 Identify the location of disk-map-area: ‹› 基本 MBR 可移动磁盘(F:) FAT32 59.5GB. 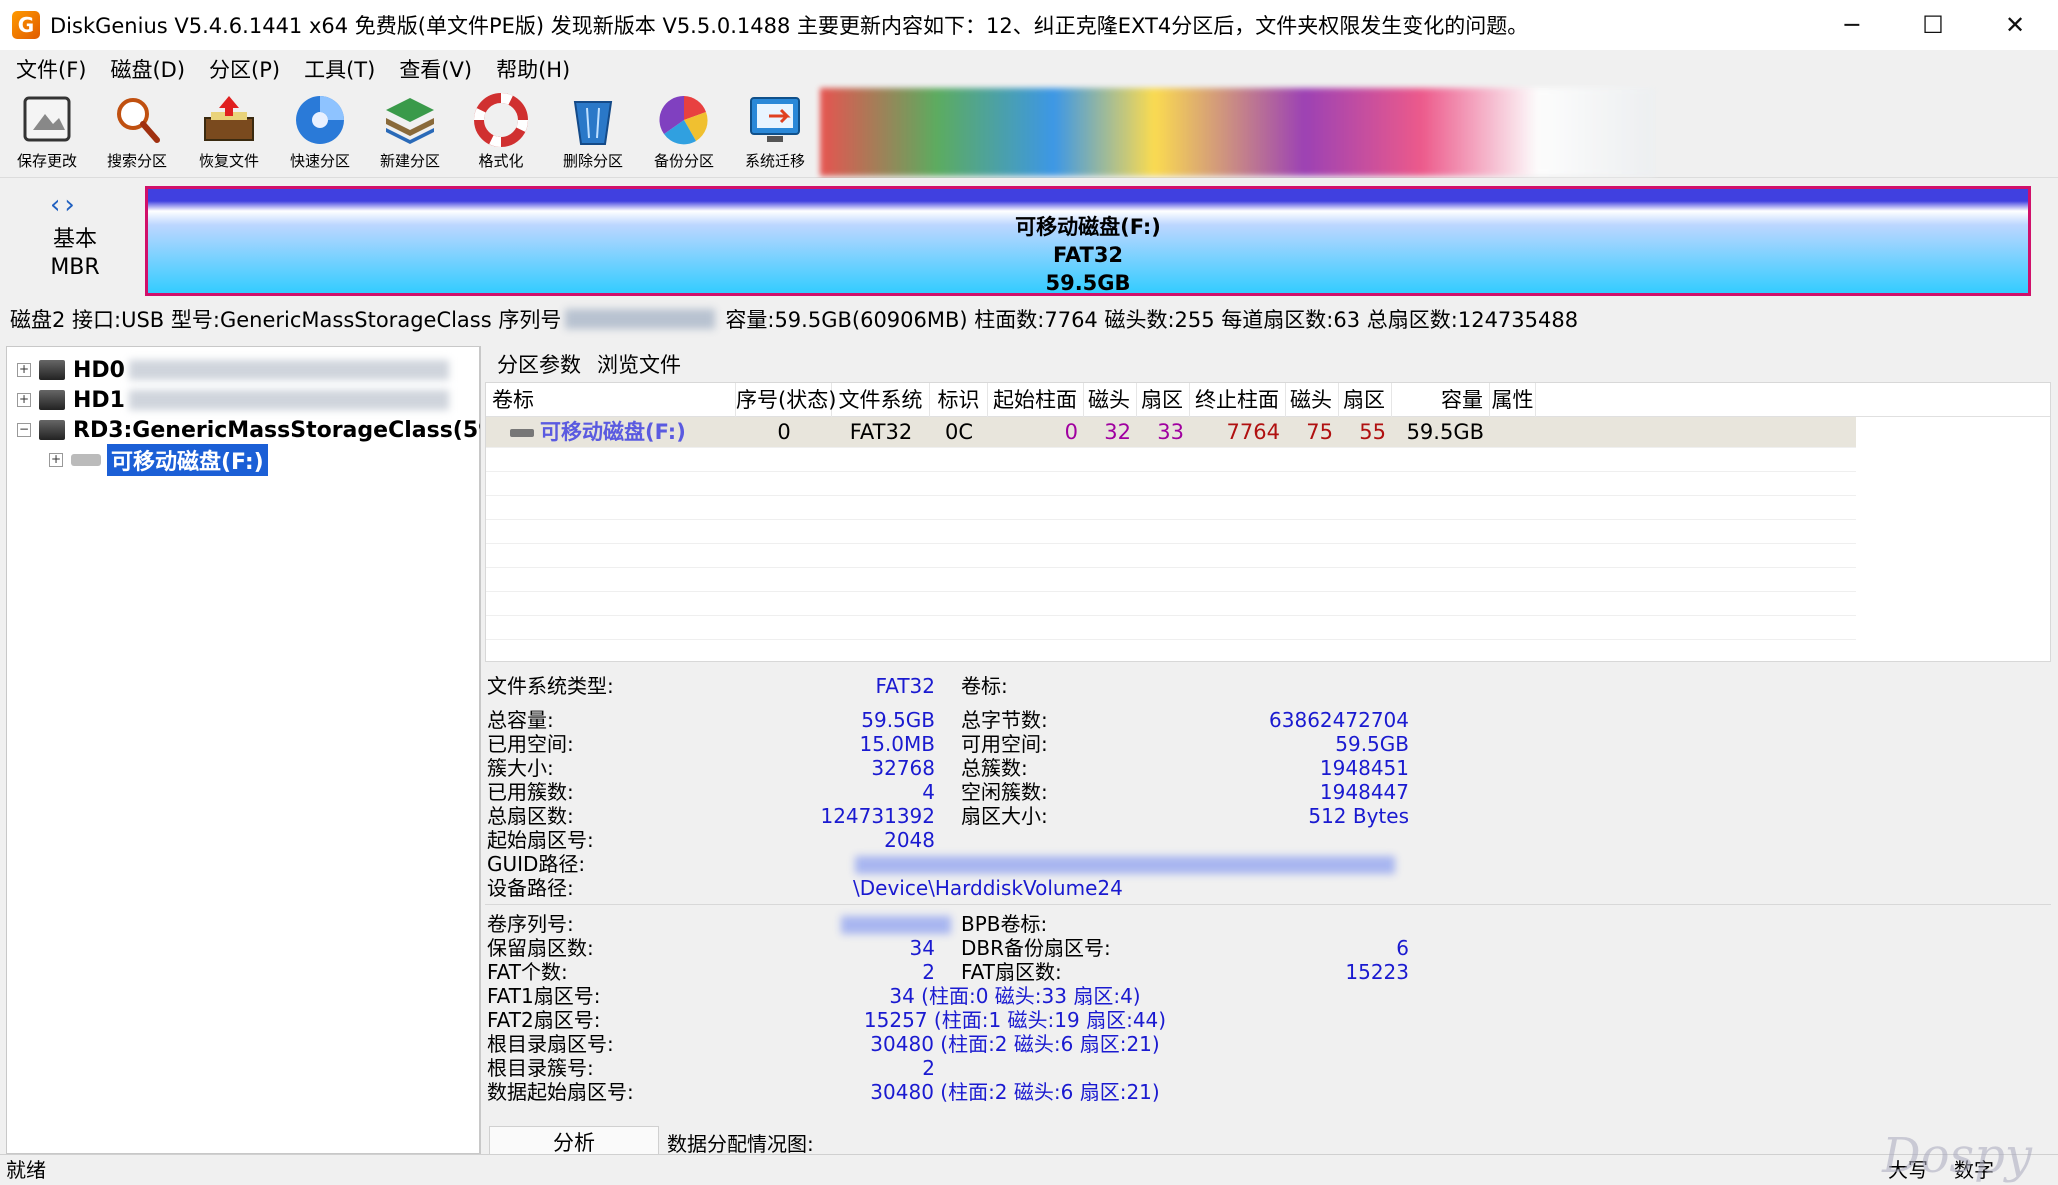
(1029, 238).